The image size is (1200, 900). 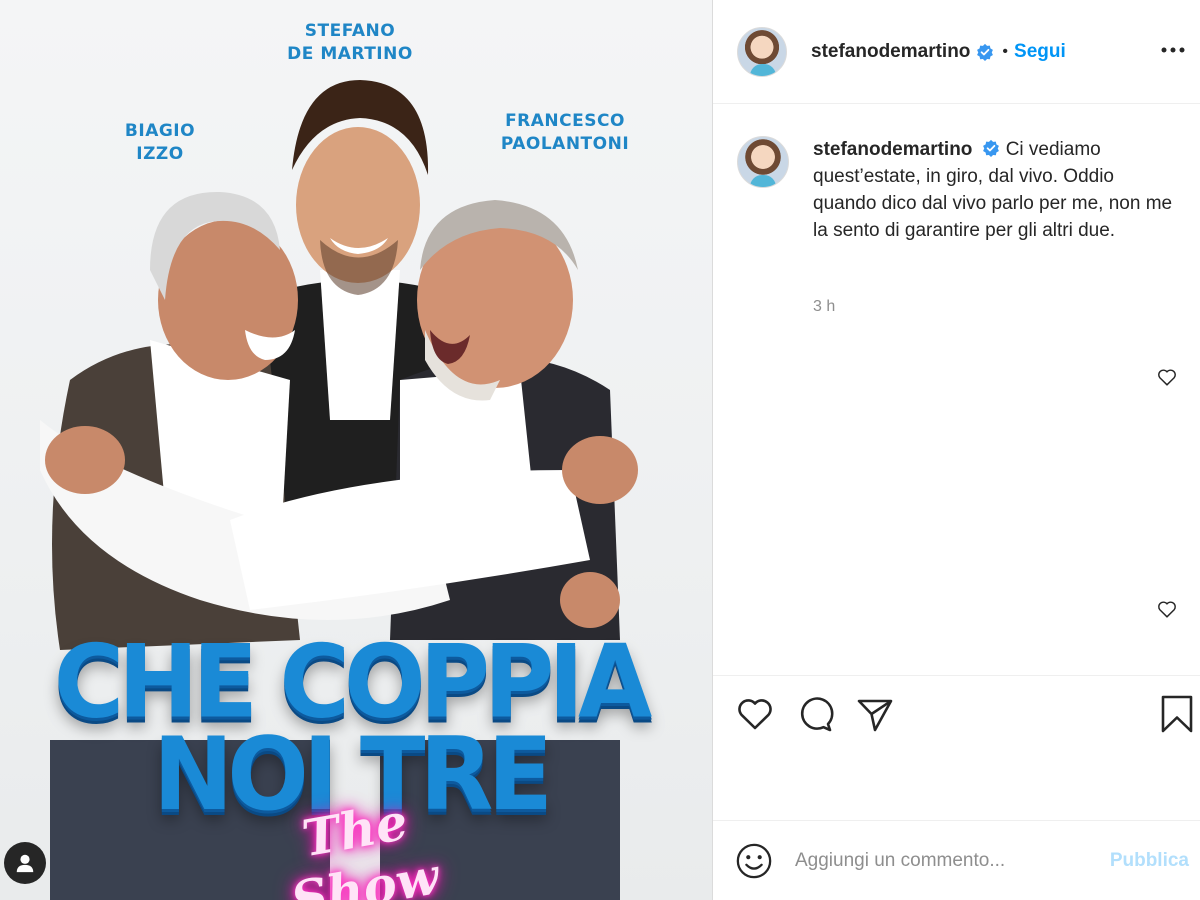 What do you see at coordinates (824, 307) in the screenshot?
I see `post-timestamp: 3 h` at bounding box center [824, 307].